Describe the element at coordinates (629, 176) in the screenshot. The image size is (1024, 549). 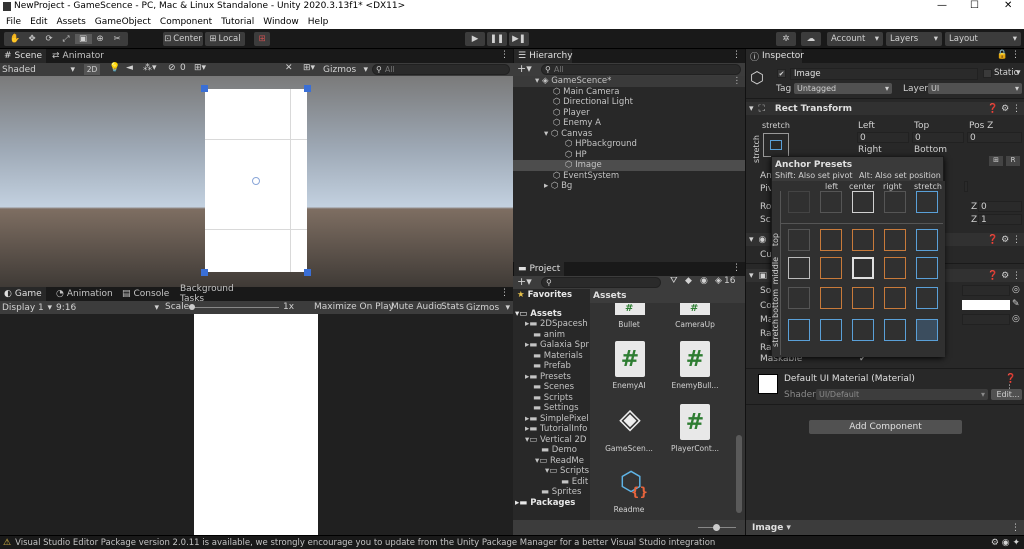
I see `list-item: ⬡ EventSystem` at that location.